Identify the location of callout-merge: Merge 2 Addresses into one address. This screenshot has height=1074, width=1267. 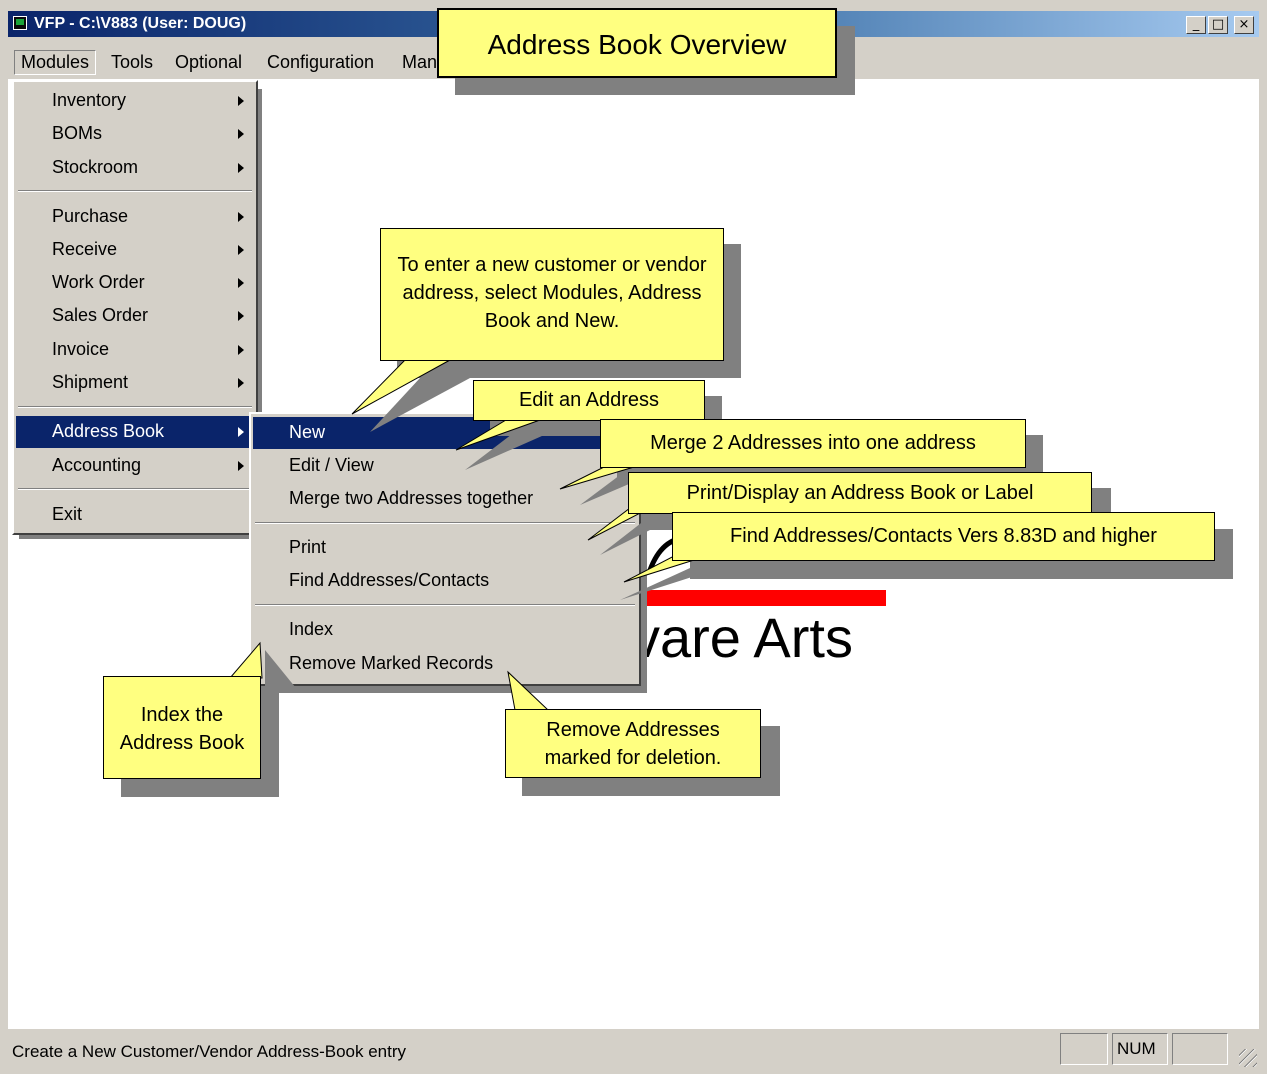
(813, 443).